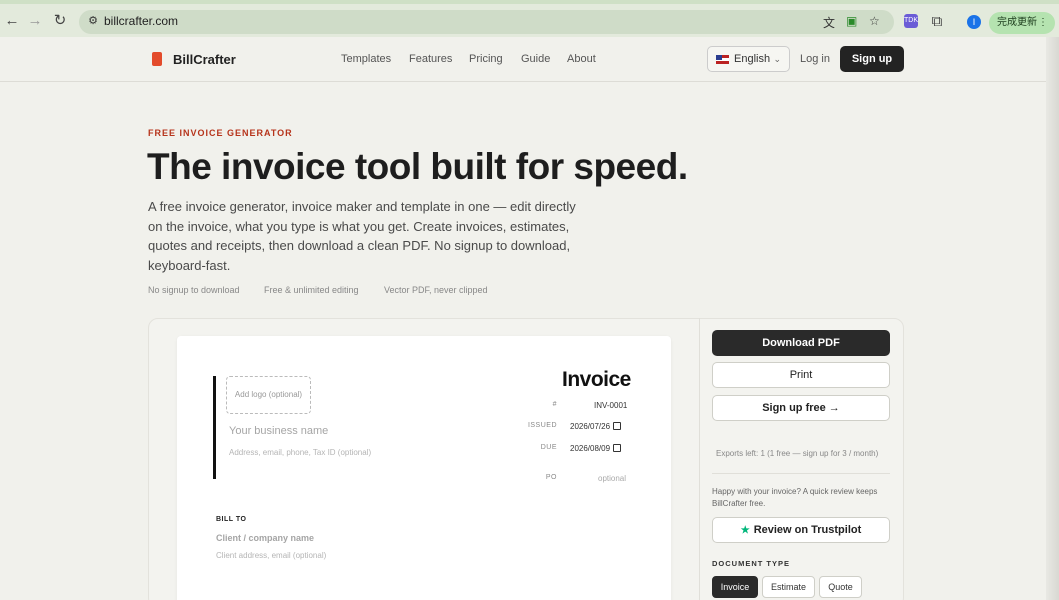  I want to click on feature-free-editing: Free & unlimited editing, so click(311, 290).